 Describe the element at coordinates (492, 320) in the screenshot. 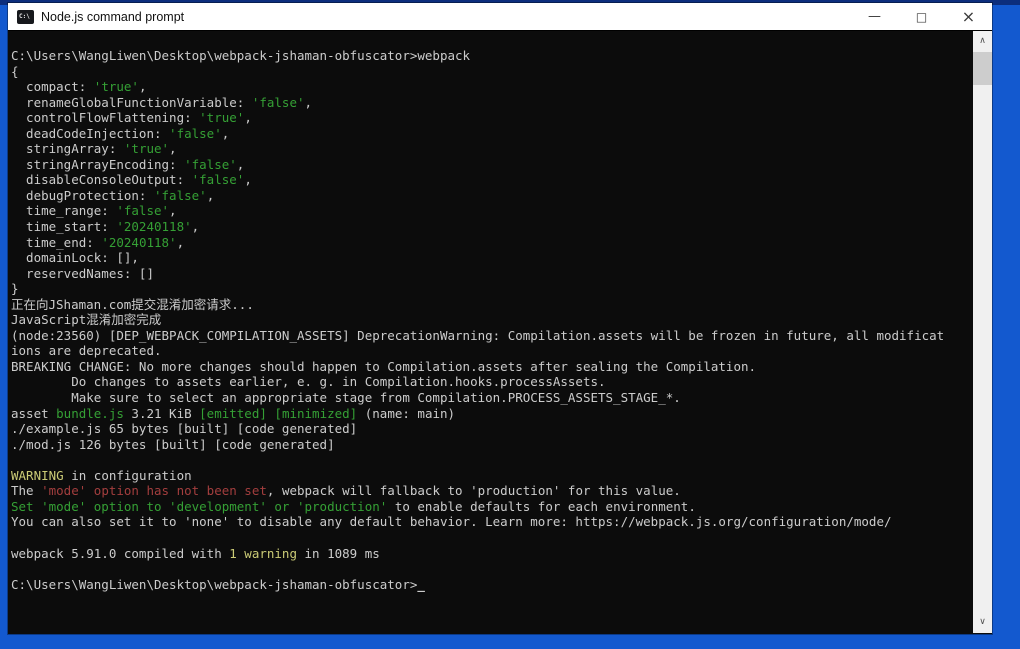

I see `terminal-line: JavaScript混淆加密完成` at that location.